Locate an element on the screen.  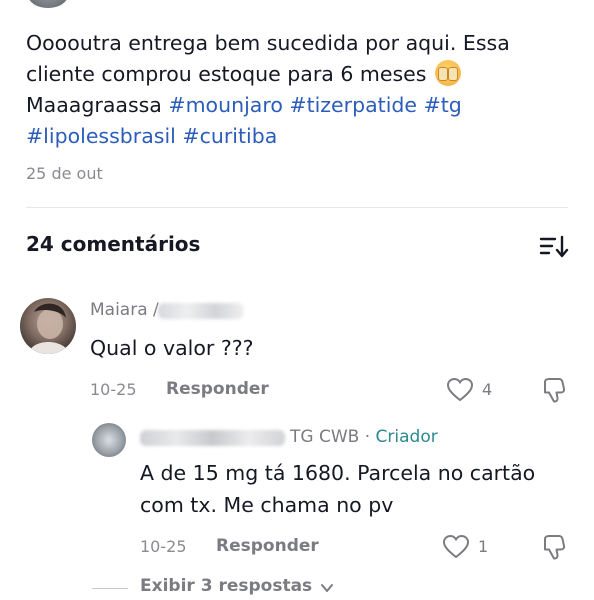
like-count: 1 is located at coordinates (483, 546).